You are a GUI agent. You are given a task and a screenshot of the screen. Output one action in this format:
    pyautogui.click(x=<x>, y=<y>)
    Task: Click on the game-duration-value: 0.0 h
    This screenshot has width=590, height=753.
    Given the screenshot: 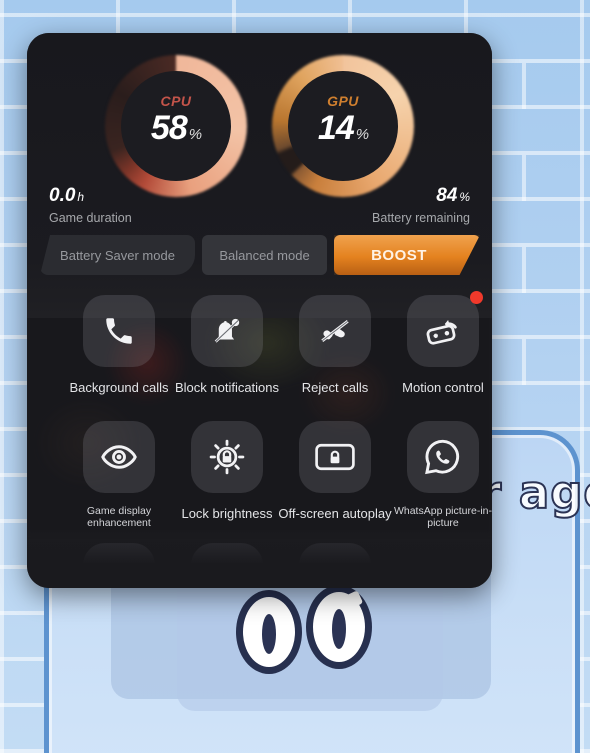 What is the action you would take?
    pyautogui.click(x=90, y=196)
    